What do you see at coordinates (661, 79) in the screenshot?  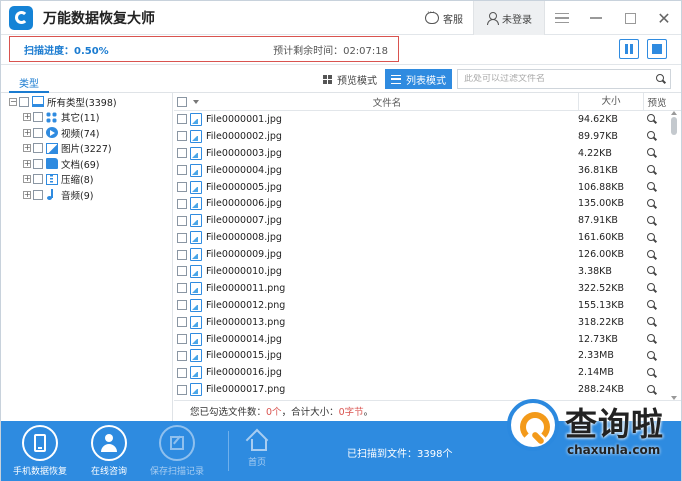 I see `search-icon` at bounding box center [661, 79].